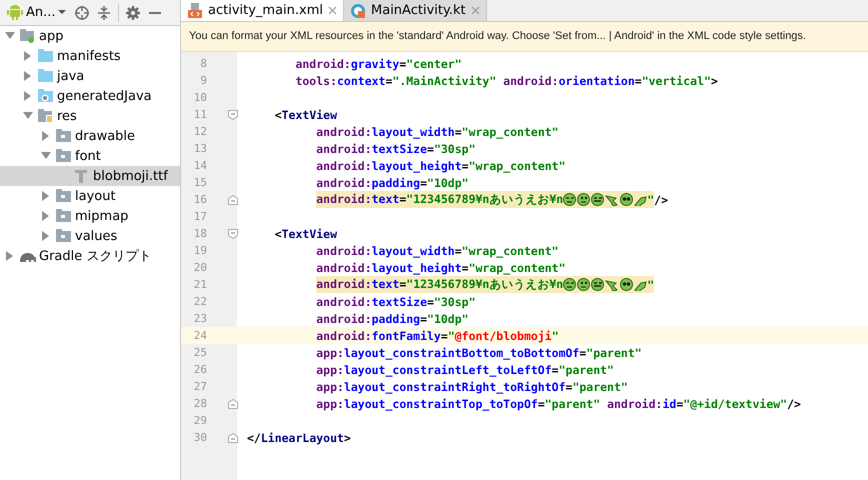  What do you see at coordinates (524, 37) in the screenshot?
I see `format-notification: You can format your XML resources in the 'standard' Android way. Choose 'Set from... | Android' in the XML code style settings.` at bounding box center [524, 37].